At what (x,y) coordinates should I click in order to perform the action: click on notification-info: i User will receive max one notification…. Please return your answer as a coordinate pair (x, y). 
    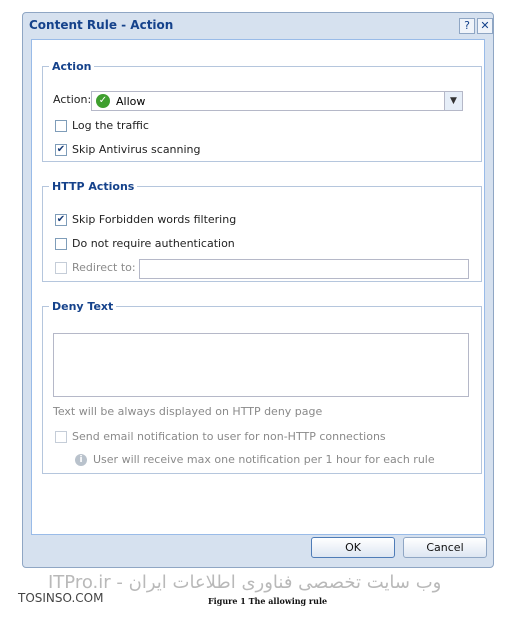
    Looking at the image, I should click on (255, 459).